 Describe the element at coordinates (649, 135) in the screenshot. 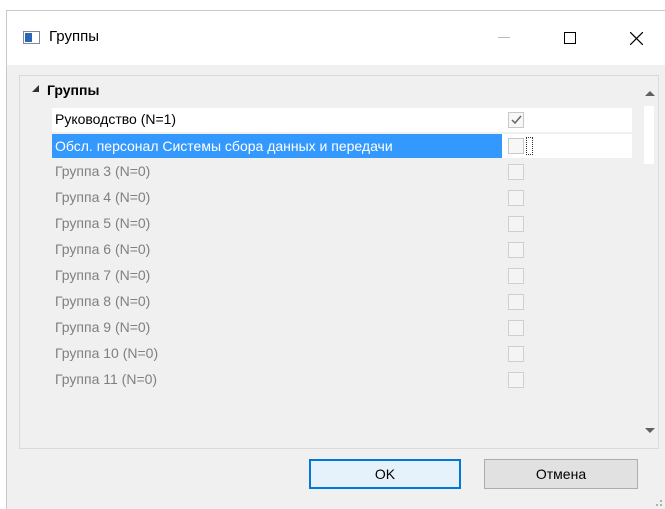

I see `scroll-thumb` at that location.